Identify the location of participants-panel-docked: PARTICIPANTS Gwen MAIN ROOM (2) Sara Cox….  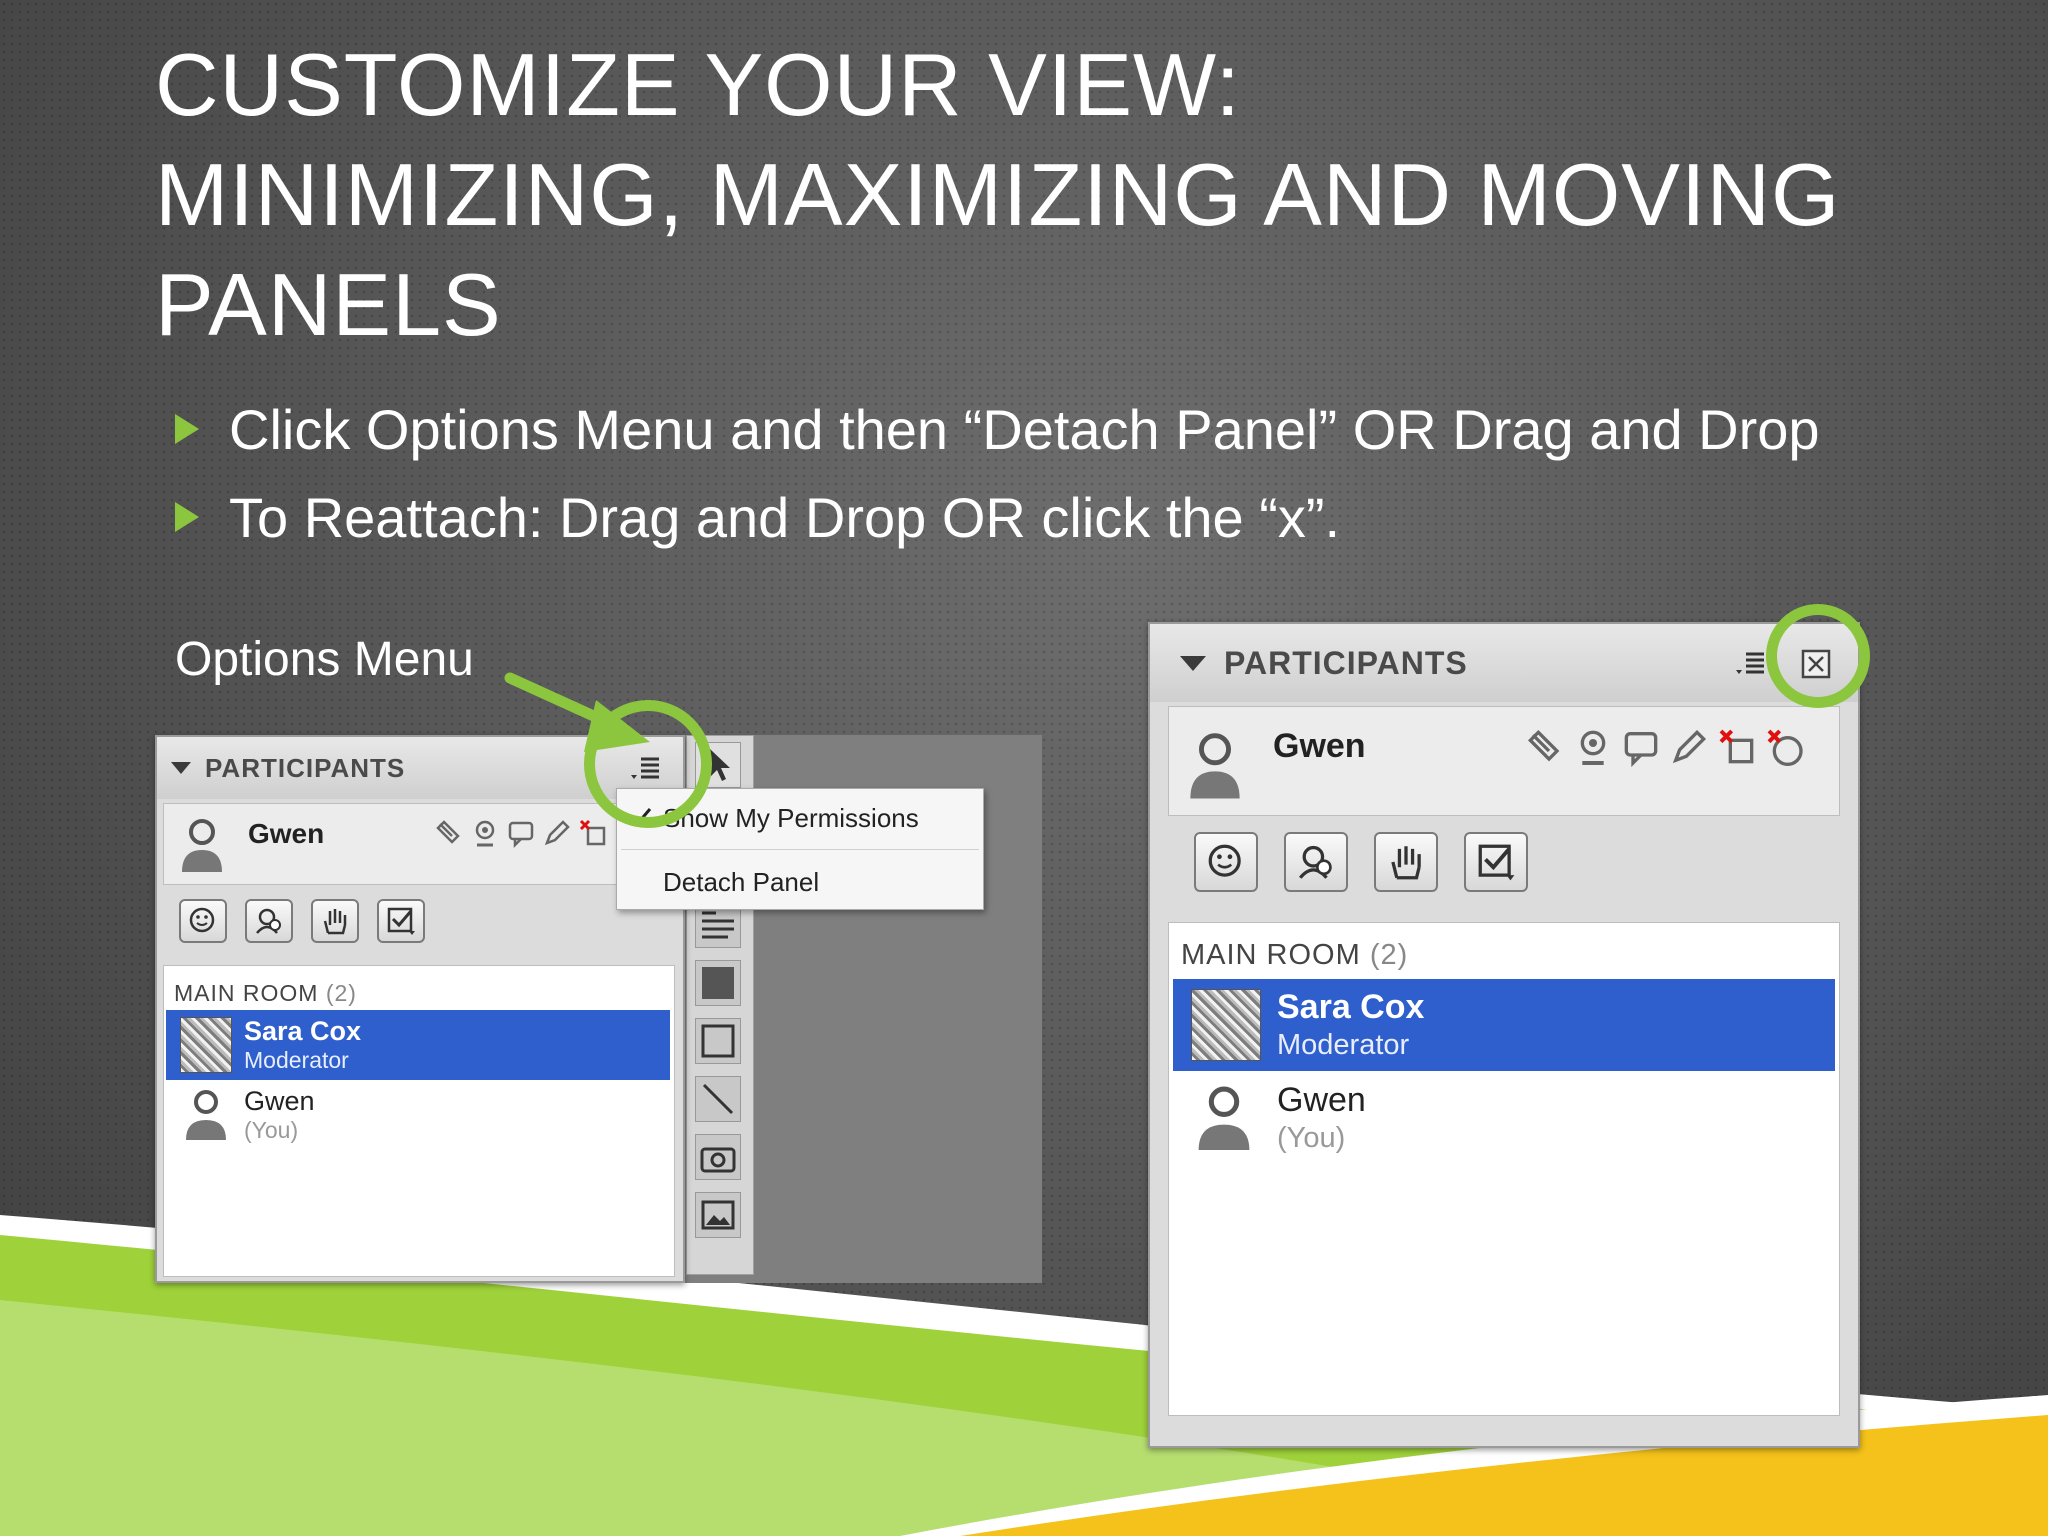
(420, 1009).